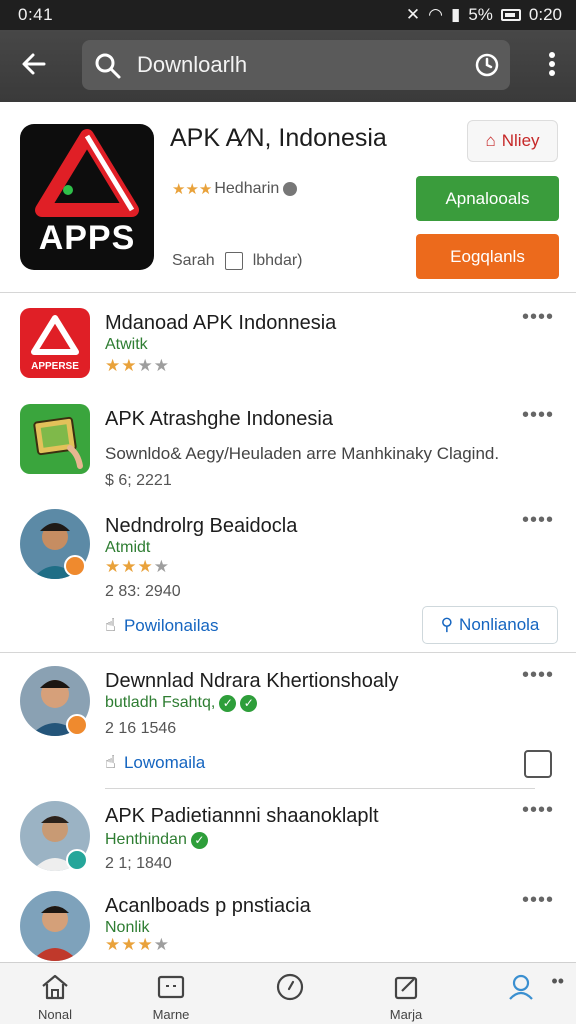 The width and height of the screenshot is (576, 1024). I want to click on item-action-button: ⚲ Nonlianola, so click(490, 625).